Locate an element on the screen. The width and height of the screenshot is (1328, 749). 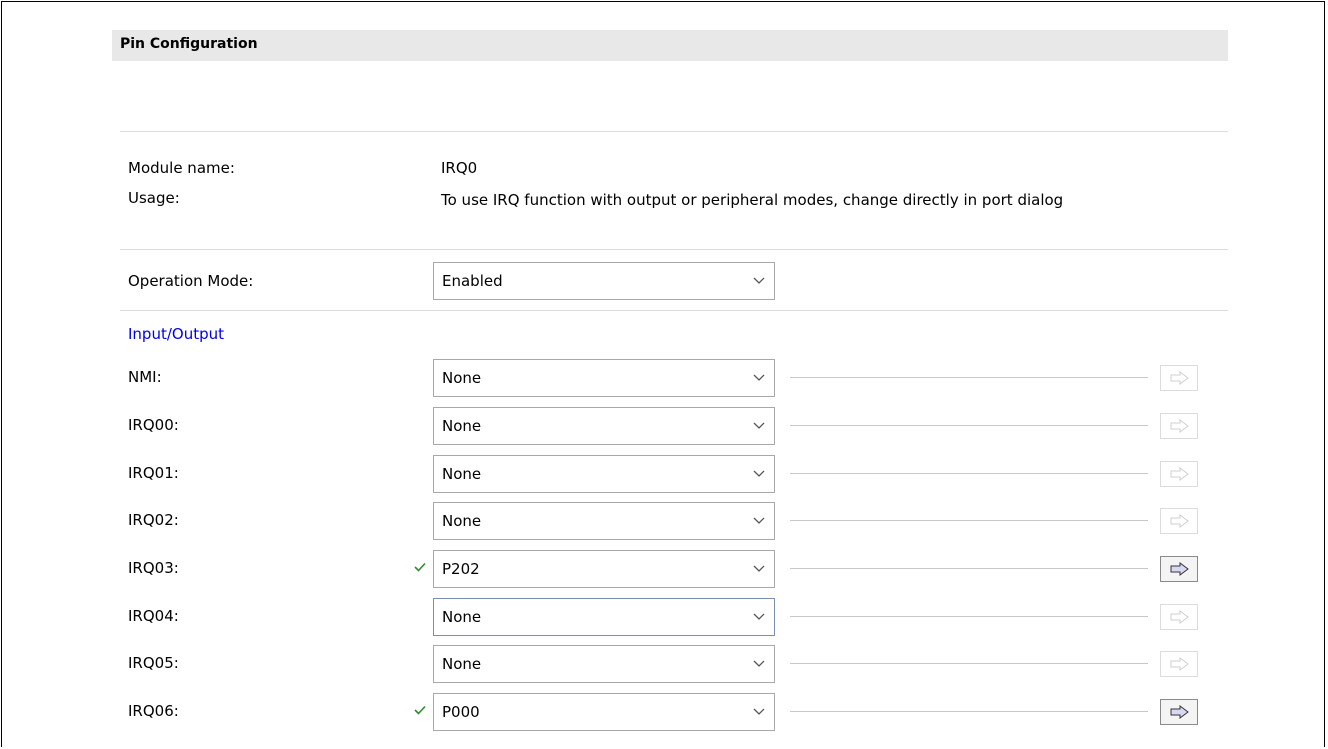
pin-select: P000 is located at coordinates (604, 712).